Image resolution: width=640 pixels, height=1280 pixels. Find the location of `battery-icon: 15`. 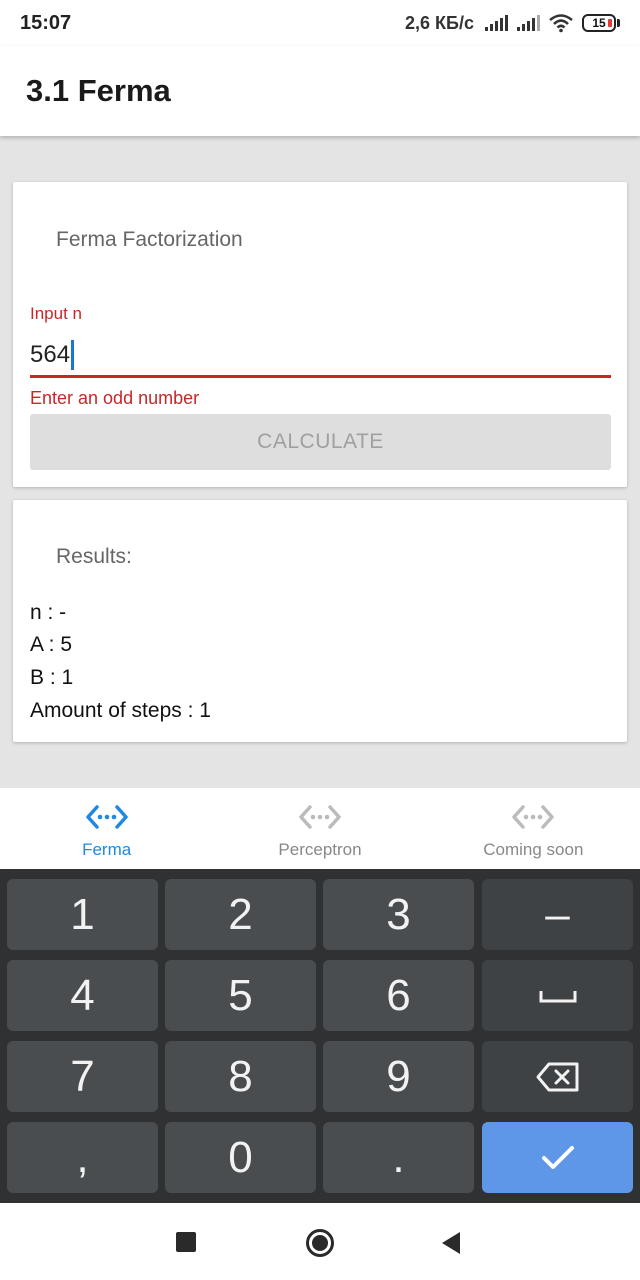

battery-icon: 15 is located at coordinates (601, 23).